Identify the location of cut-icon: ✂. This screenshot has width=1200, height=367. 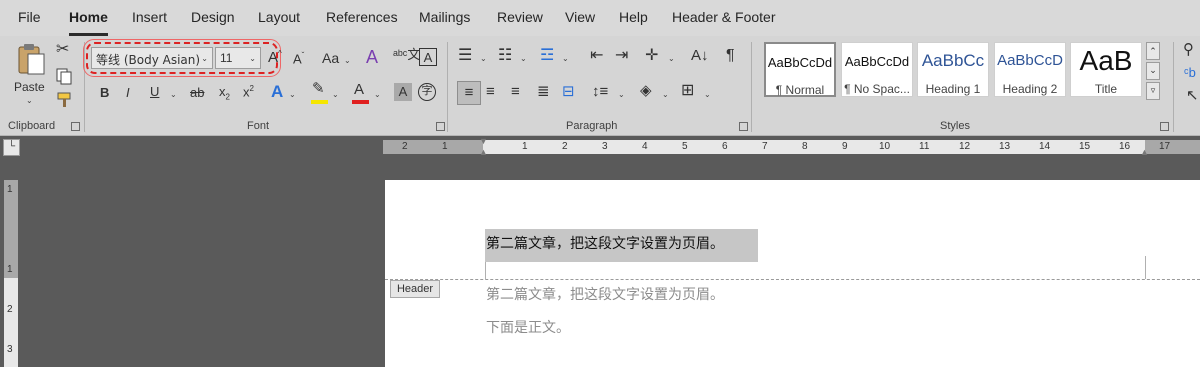
(62, 50).